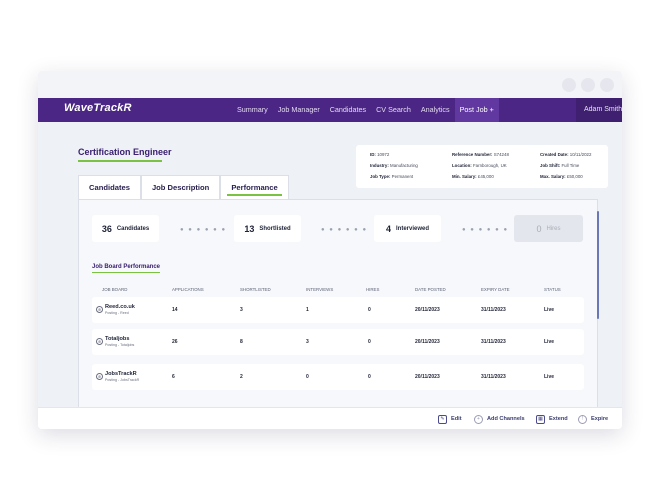 The image size is (660, 500). Describe the element at coordinates (456, 419) in the screenshot. I see `edit-button-label: Edit` at that location.